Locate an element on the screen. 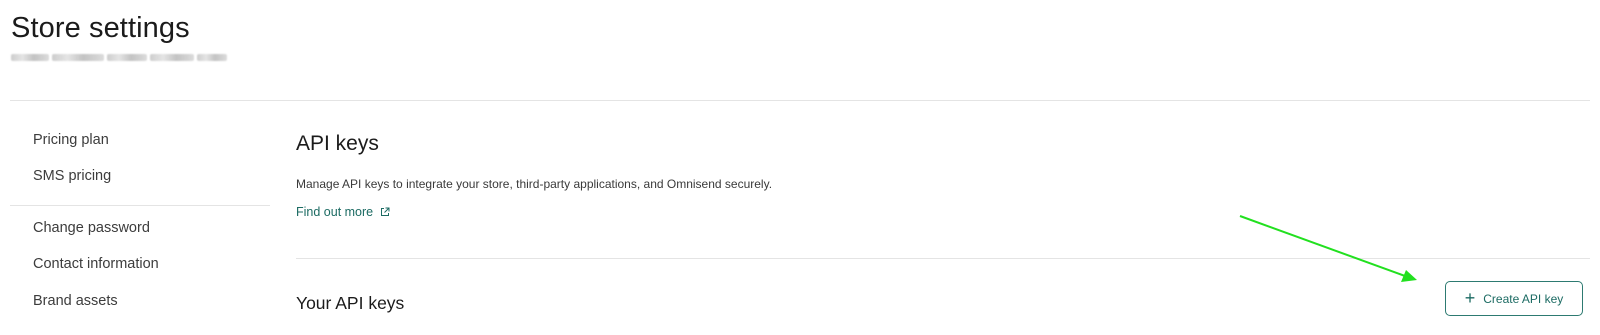 This screenshot has height=335, width=1600. sidebar-item-contact-information: Contact information is located at coordinates (96, 264).